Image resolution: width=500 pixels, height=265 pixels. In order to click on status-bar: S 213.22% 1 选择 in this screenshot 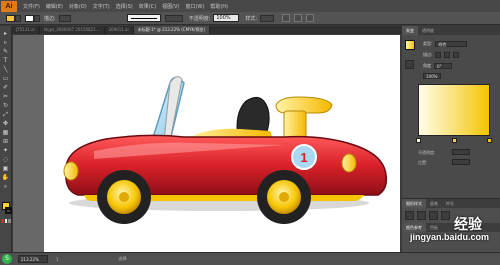, I will do `click(250, 258)`.